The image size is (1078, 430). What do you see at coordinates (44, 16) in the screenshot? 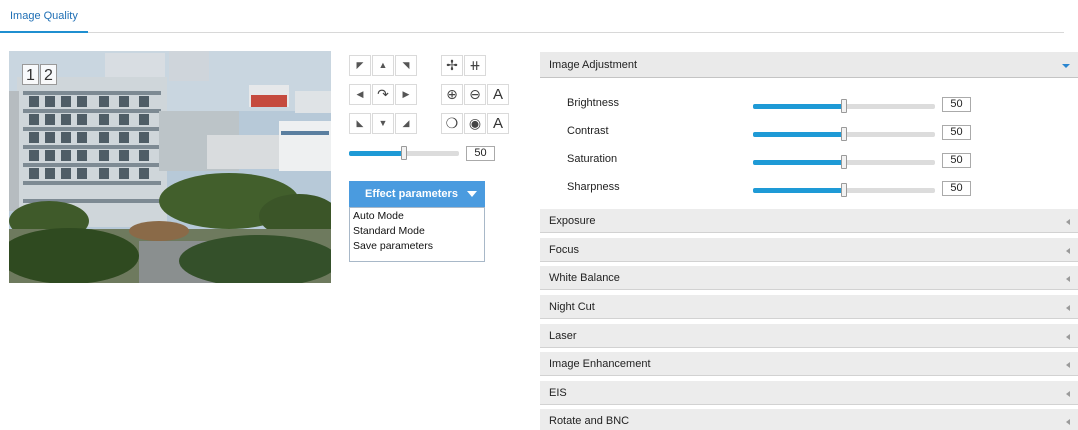
I see `tab-image-quality: Image Quality` at bounding box center [44, 16].